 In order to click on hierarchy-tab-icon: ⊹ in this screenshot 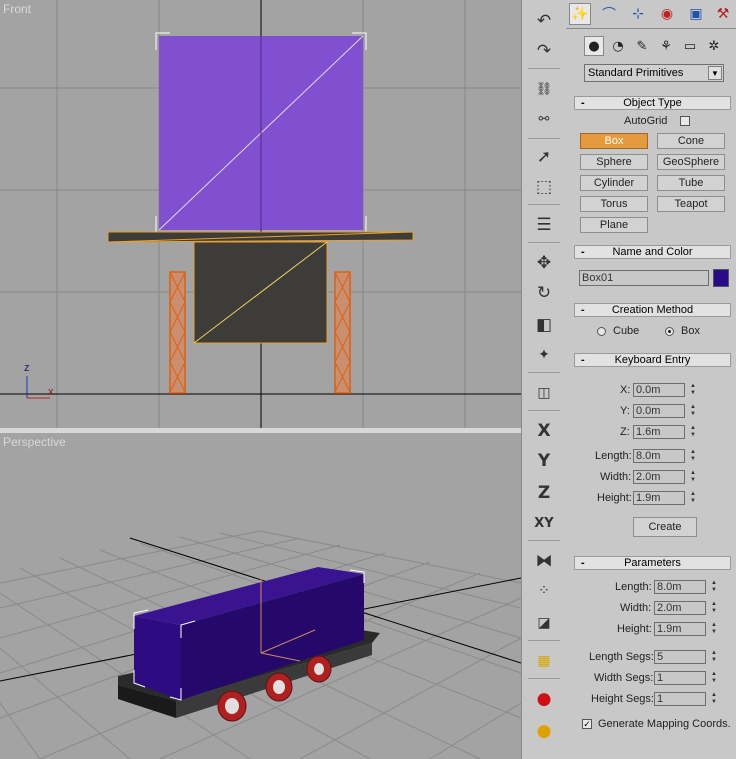, I will do `click(638, 14)`.